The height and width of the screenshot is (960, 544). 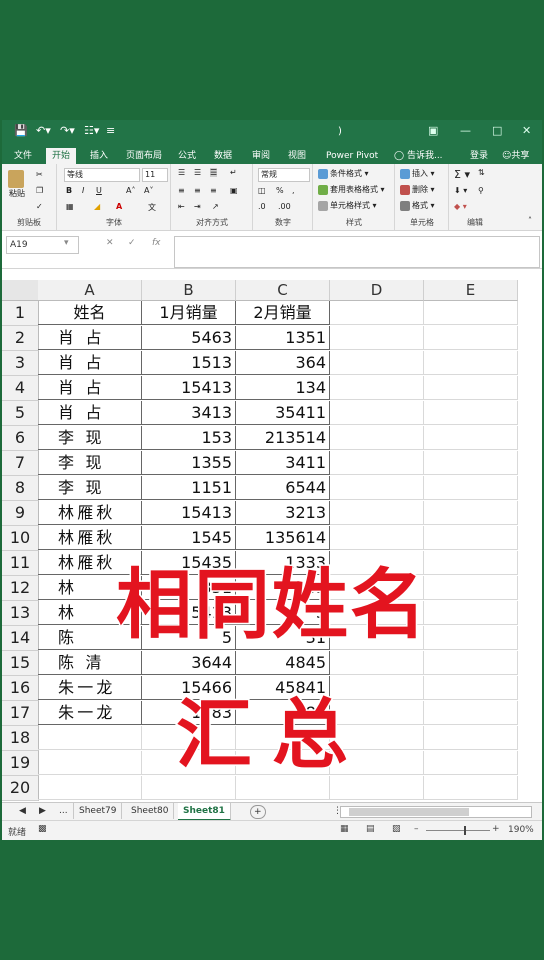 I want to click on row-header: 10, so click(x=20, y=538).